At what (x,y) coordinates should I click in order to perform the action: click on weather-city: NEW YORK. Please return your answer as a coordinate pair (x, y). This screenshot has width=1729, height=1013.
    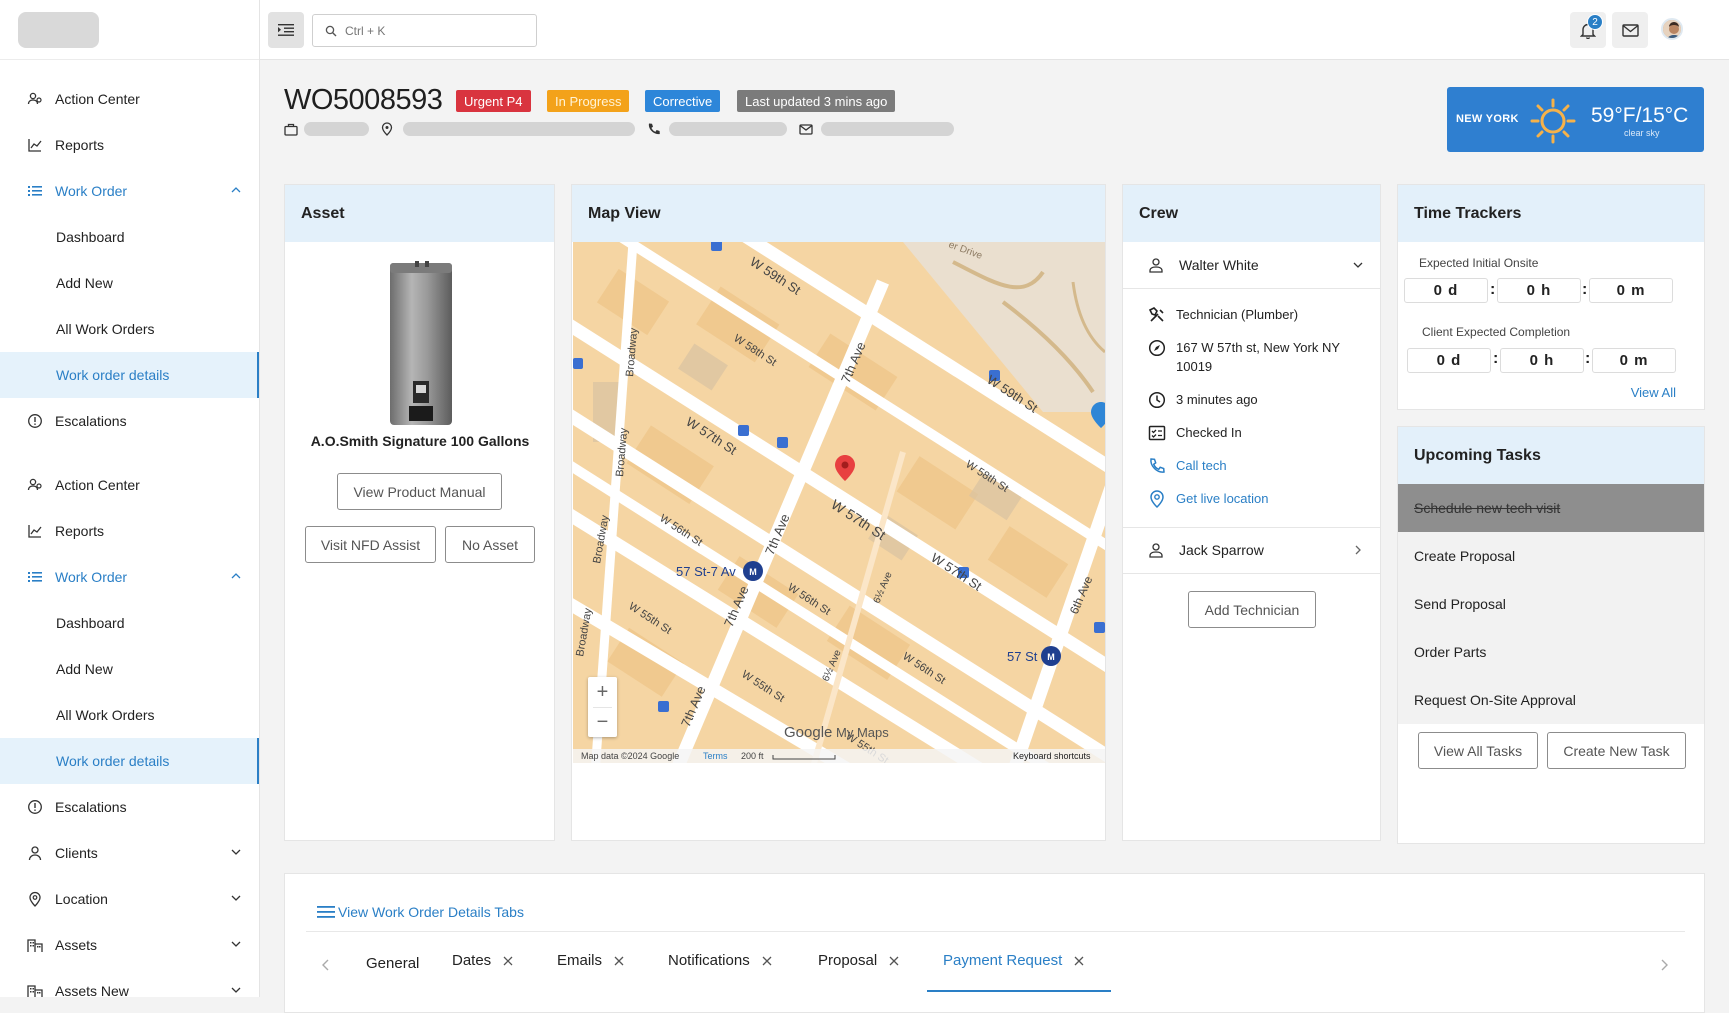
    Looking at the image, I should click on (1487, 119).